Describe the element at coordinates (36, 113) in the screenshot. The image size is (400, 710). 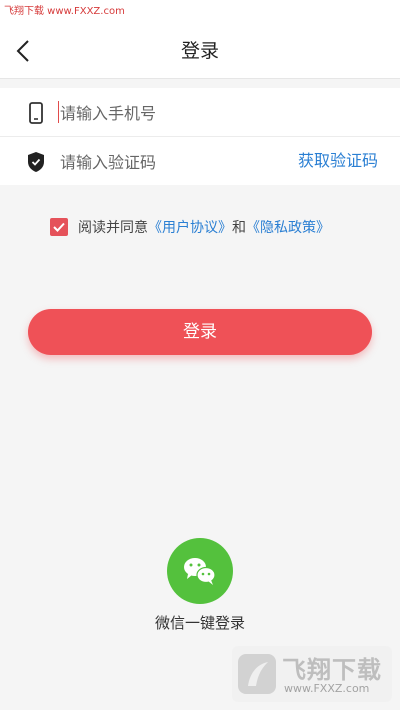
I see `phone-icon` at that location.